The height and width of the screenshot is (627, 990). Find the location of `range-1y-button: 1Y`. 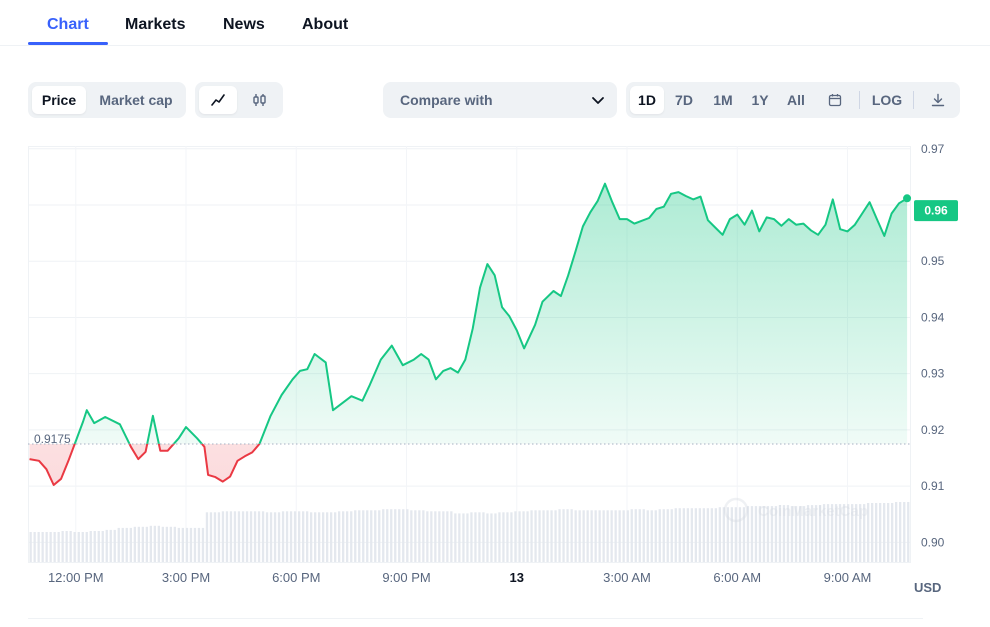

range-1y-button: 1Y is located at coordinates (760, 100).